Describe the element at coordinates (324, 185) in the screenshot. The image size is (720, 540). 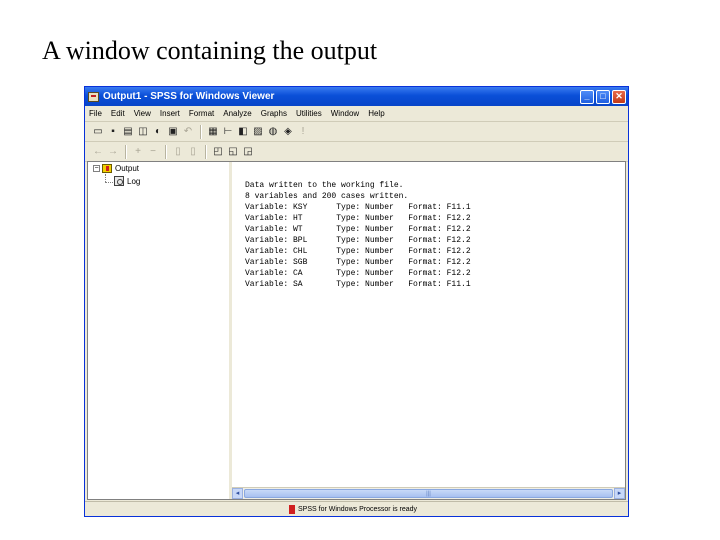
I see `log-line: Data written to the working file.` at that location.